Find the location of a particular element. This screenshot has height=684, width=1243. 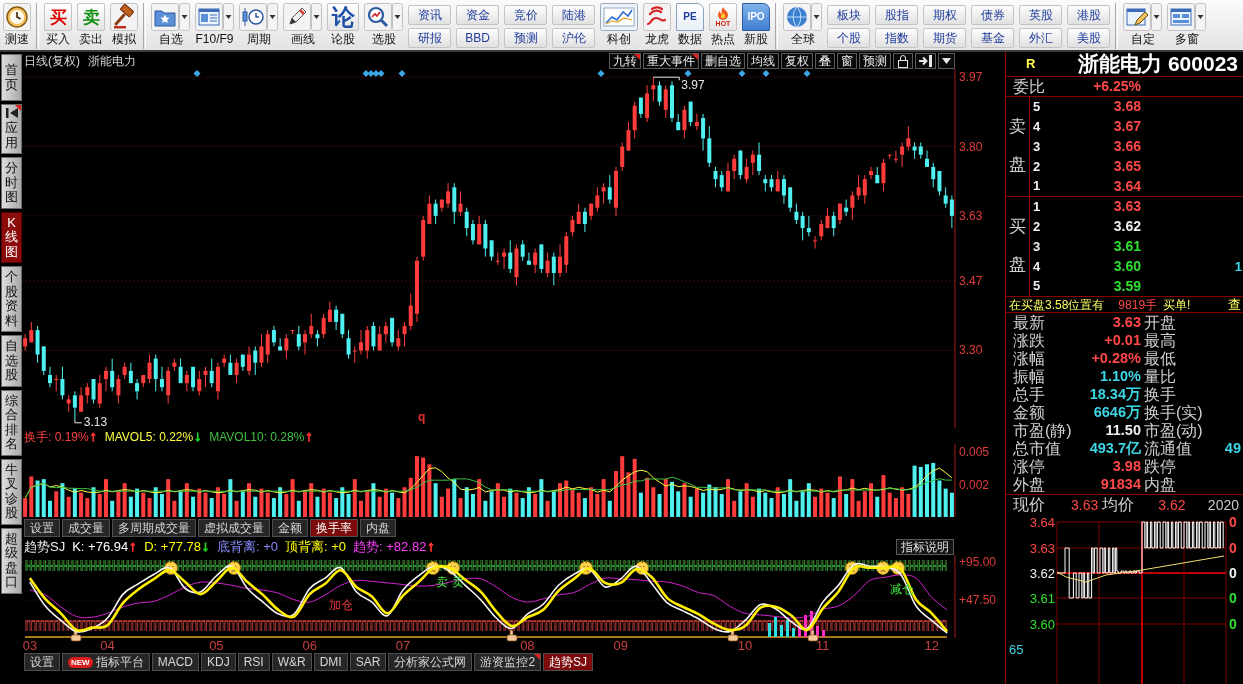

toolbar-button: 模拟 is located at coordinates (124, 24).